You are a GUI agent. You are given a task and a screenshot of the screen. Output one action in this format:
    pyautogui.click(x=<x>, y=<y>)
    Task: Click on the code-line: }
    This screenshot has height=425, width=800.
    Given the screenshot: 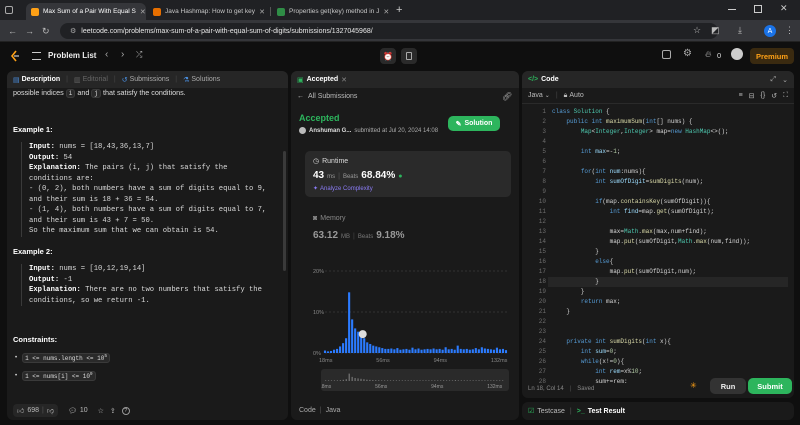 What is the action you would take?
    pyautogui.click(x=575, y=281)
    